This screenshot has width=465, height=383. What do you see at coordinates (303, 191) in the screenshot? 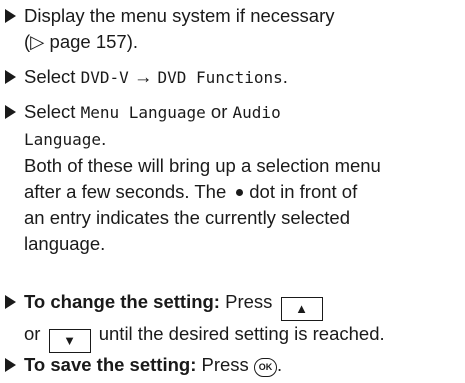
I see `para-line: dot in front of` at bounding box center [303, 191].